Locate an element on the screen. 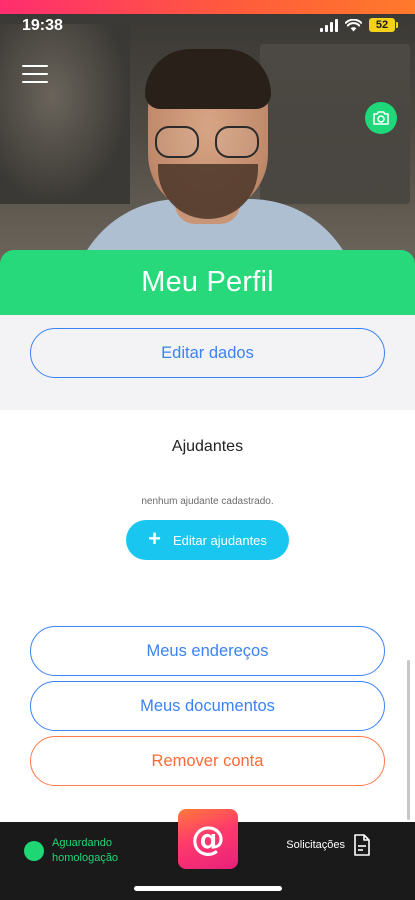 The height and width of the screenshot is (900, 415). battery-indicator: 52 is located at coordinates (383, 25).